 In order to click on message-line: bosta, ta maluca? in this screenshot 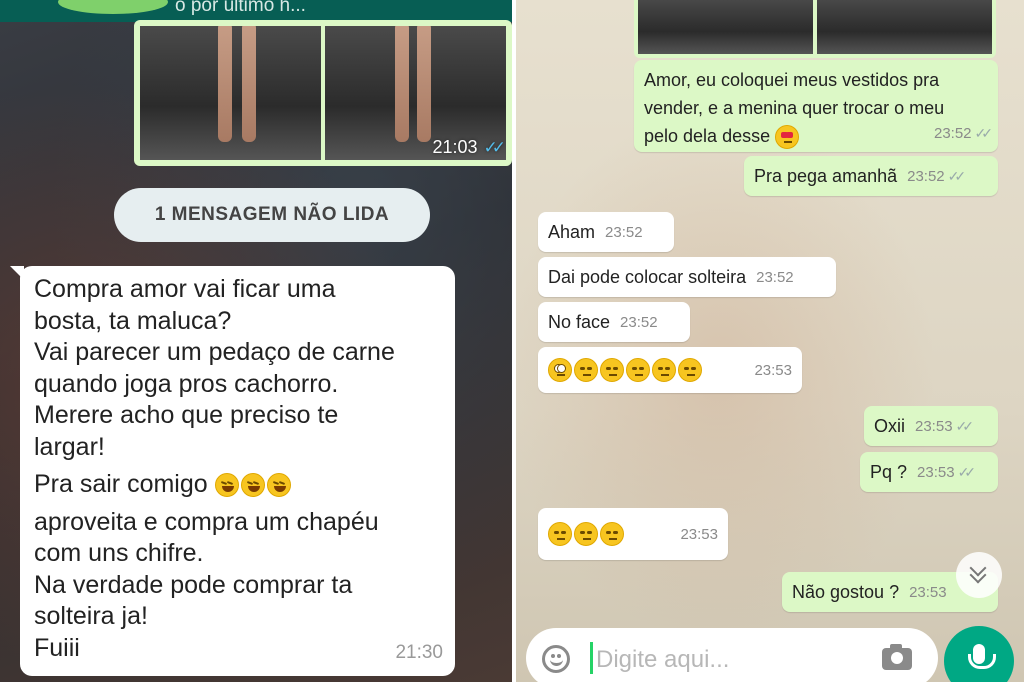, I will do `click(133, 320)`.